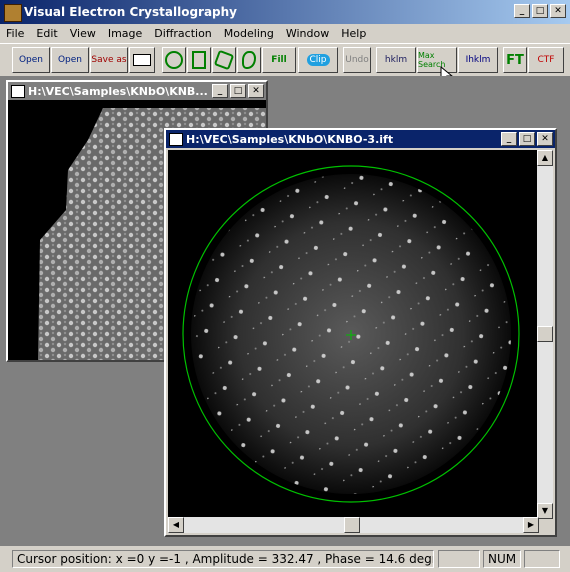 The width and height of the screenshot is (570, 572). Describe the element at coordinates (176, 525) in the screenshot. I see `scroll-left-button: ◀` at that location.